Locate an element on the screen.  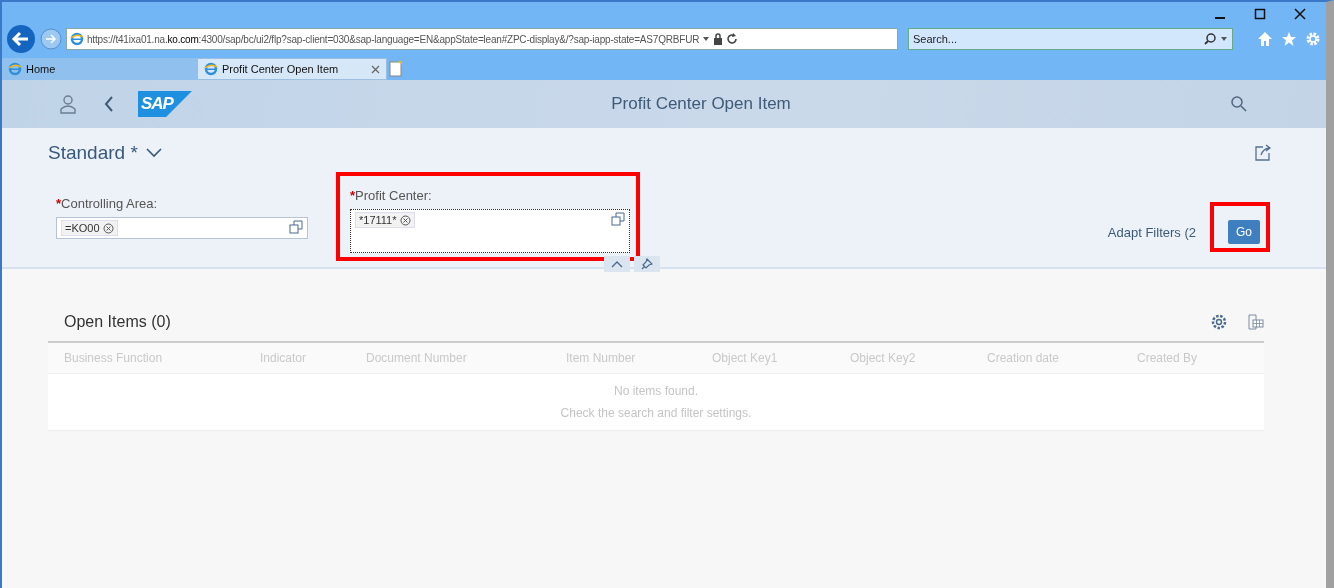
refresh-icon is located at coordinates (732, 39).